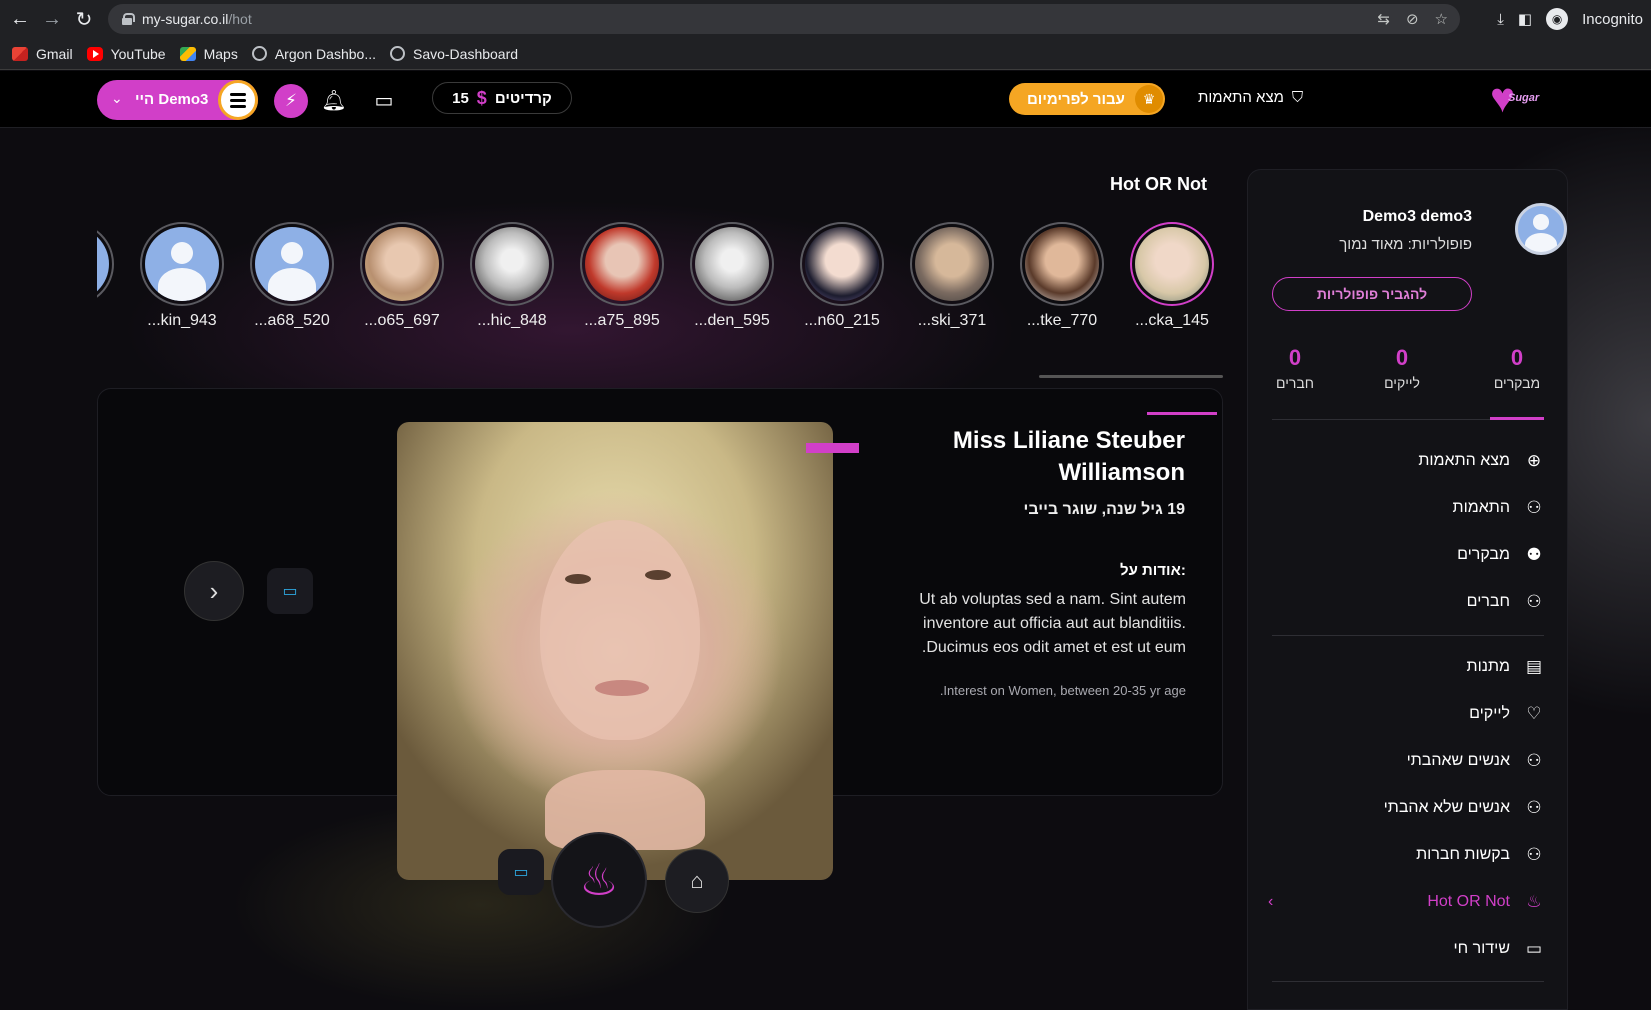  I want to click on sidebar-user-name: Demo3 demo3, so click(1417, 216).